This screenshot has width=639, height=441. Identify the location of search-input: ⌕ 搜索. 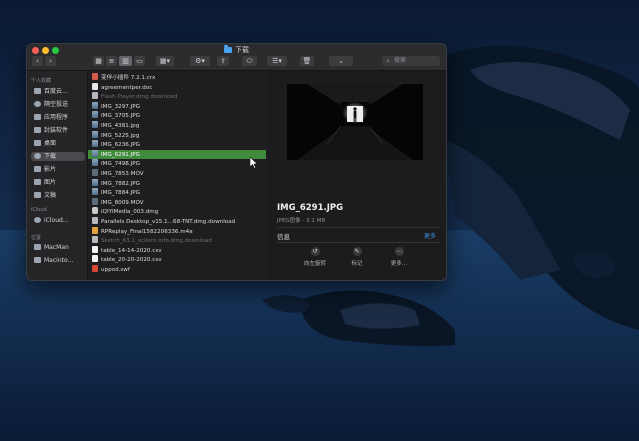
(411, 61).